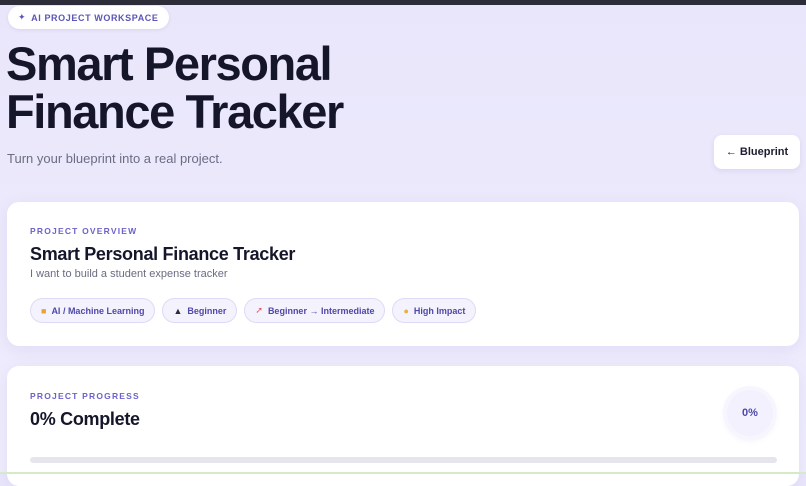 Image resolution: width=806 pixels, height=486 pixels. I want to click on tag-level: ▲ Beginner, so click(200, 310).